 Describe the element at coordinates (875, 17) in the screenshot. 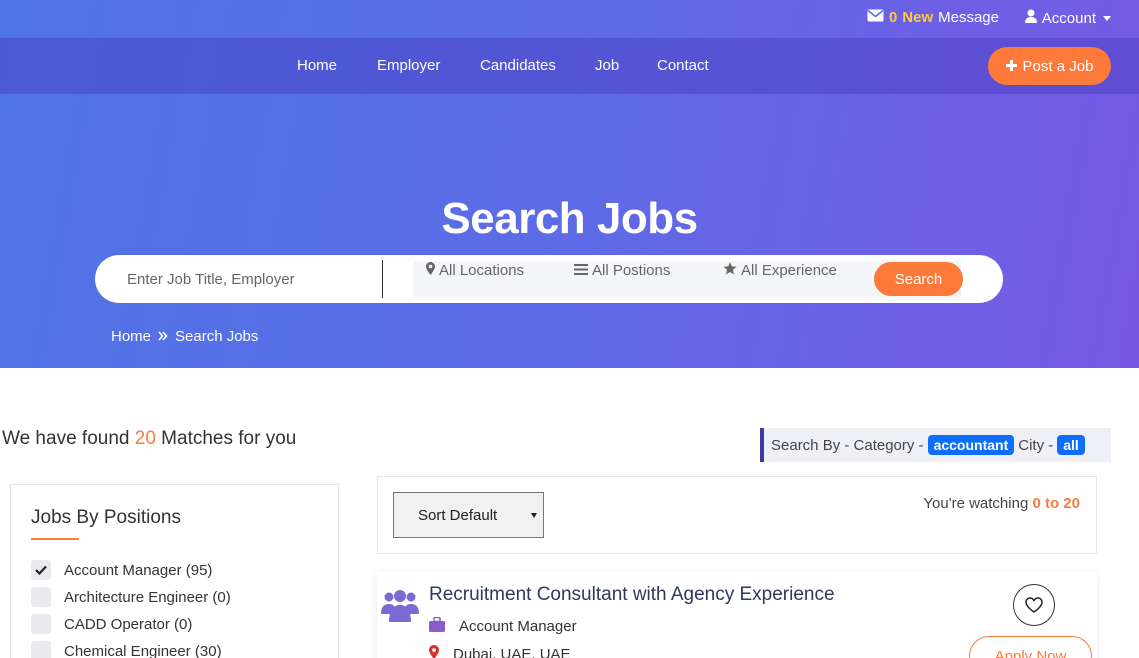

I see `envelope-icon` at that location.